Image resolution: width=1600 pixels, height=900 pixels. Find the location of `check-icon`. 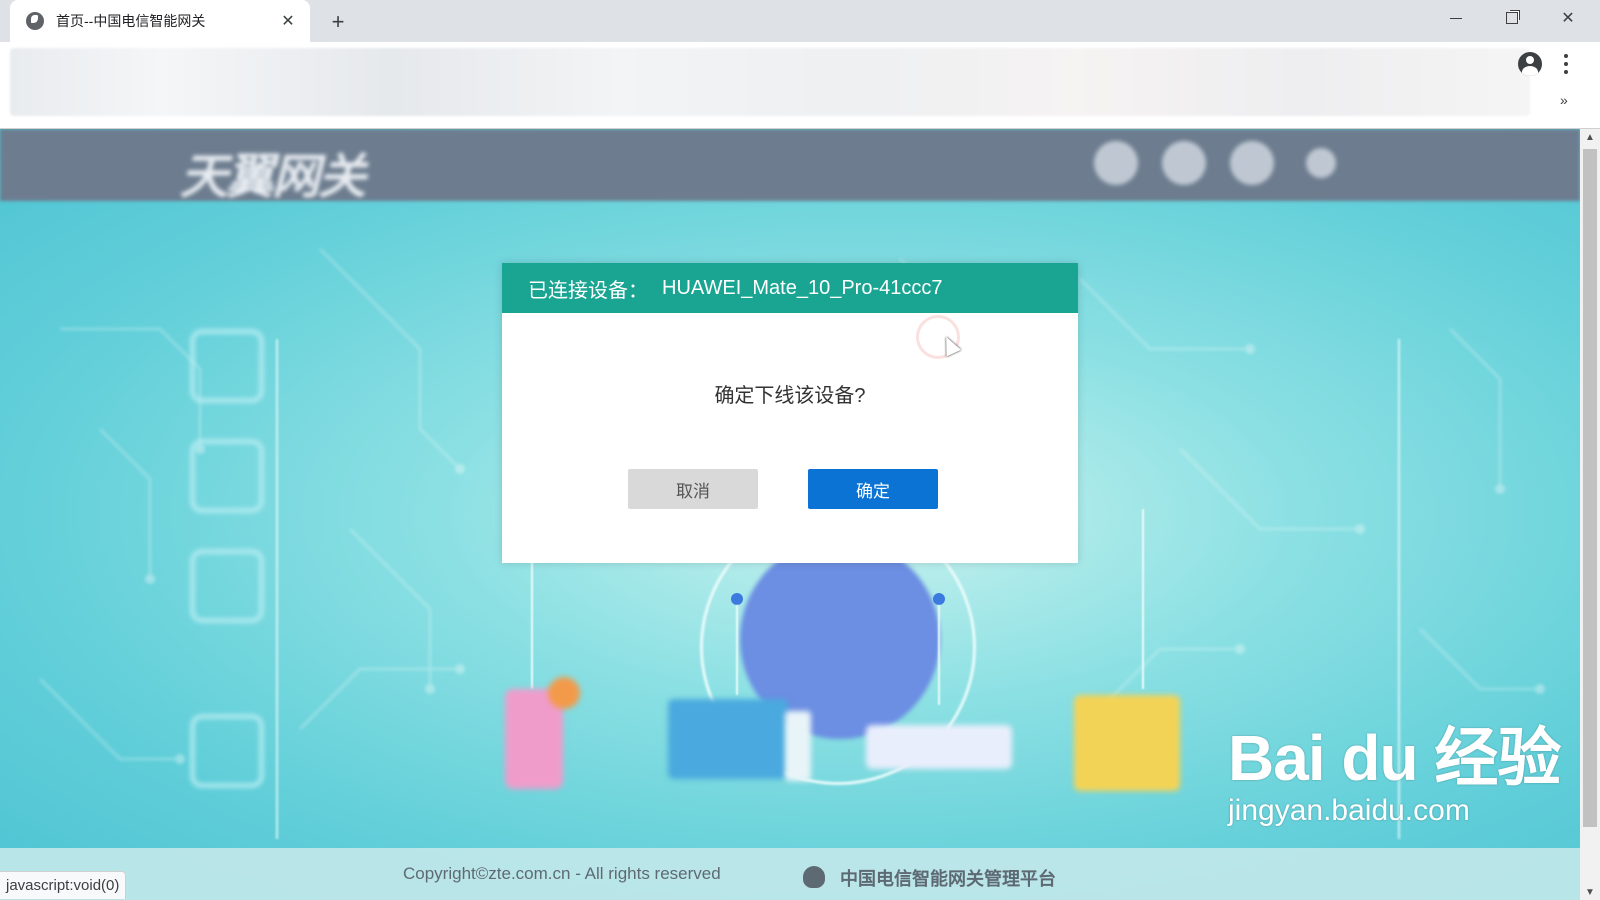

check-icon is located at coordinates (1184, 163).